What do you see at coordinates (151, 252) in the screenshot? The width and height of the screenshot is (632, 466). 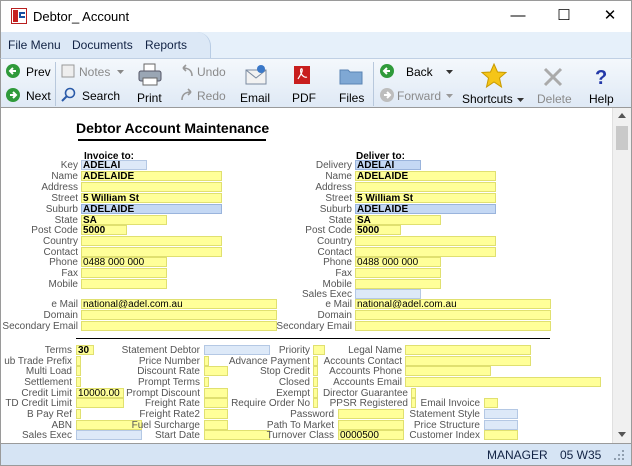 I see `invoice-contact-field` at bounding box center [151, 252].